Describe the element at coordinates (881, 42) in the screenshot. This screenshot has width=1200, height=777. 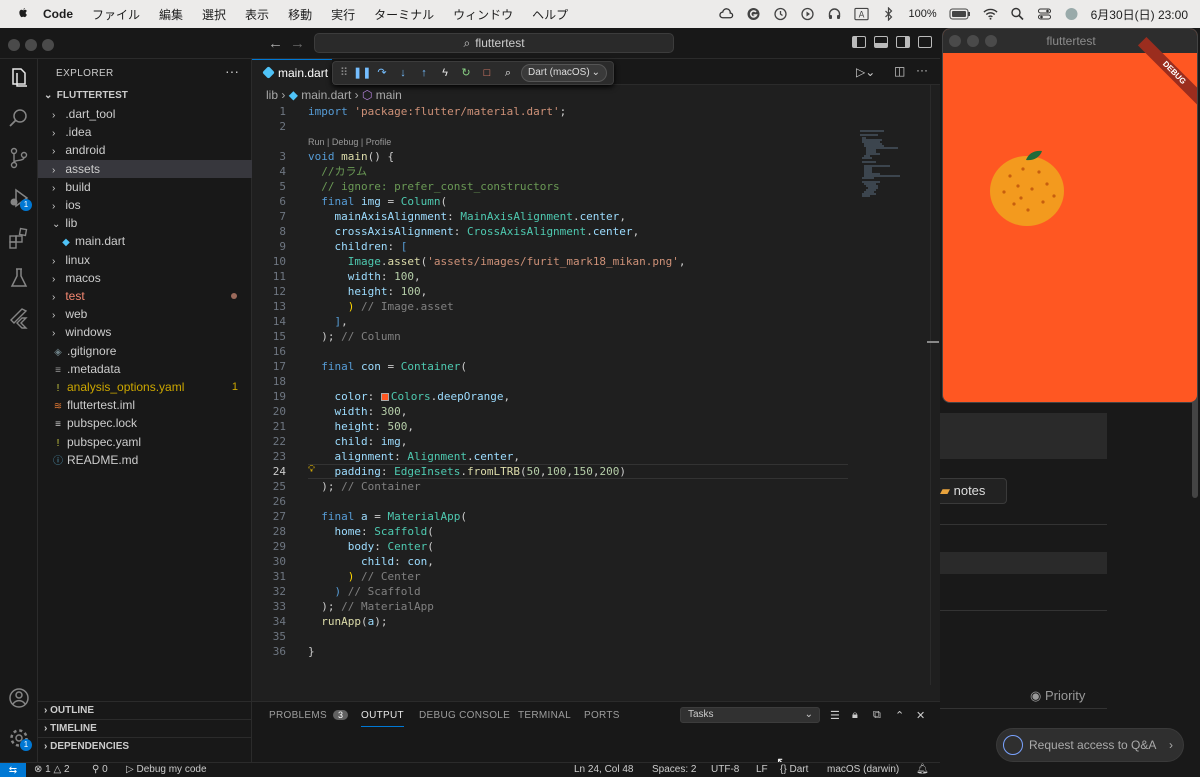
I see `toggle-panel-icon` at that location.